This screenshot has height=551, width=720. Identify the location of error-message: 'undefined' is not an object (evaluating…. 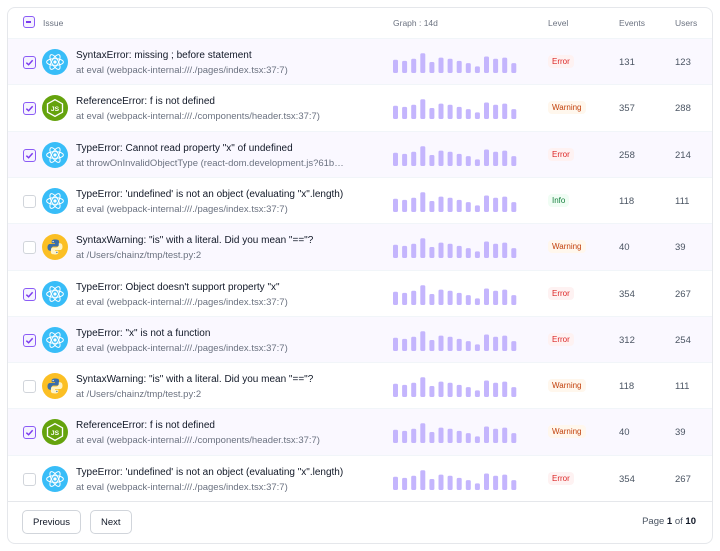
(234, 472).